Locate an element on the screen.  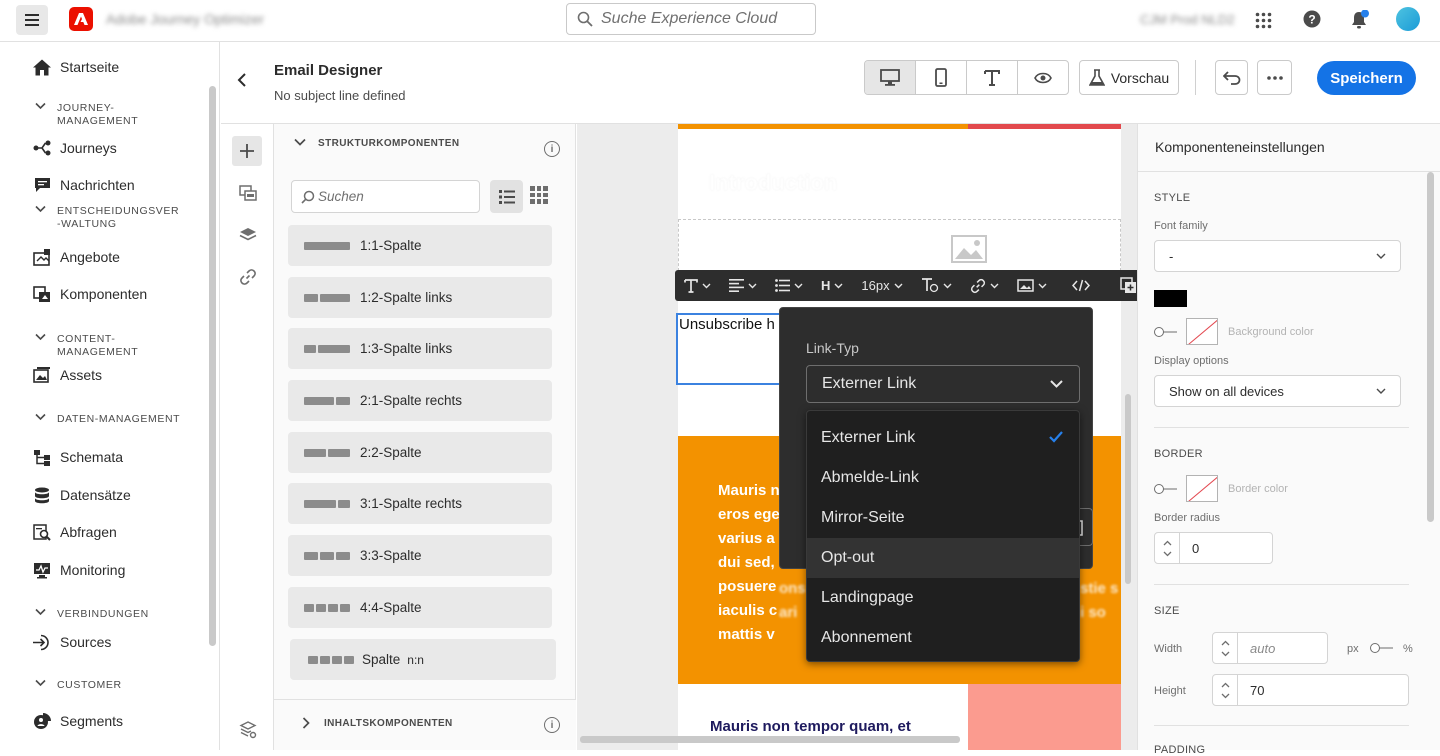
text-color-dropdown is located at coordinates (936, 285).